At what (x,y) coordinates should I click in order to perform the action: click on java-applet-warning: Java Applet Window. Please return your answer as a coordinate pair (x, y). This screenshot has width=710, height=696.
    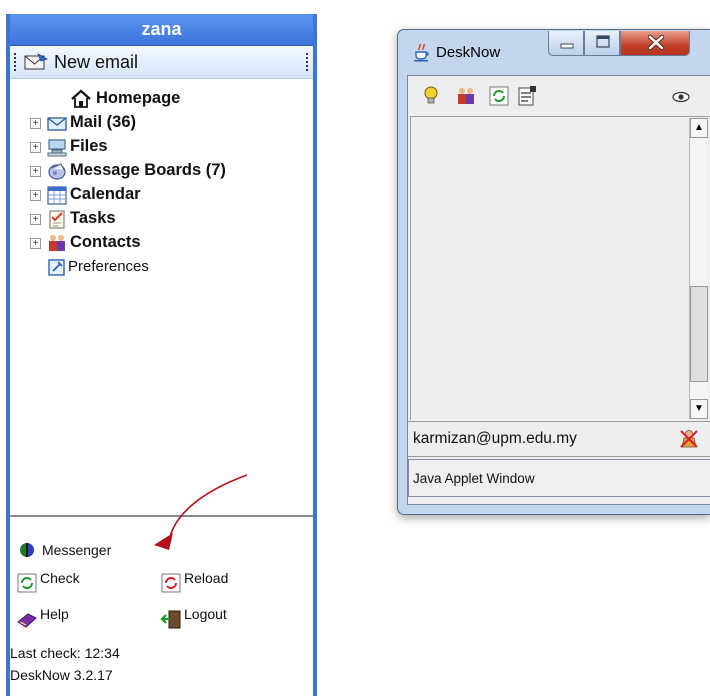
    Looking at the image, I should click on (559, 478).